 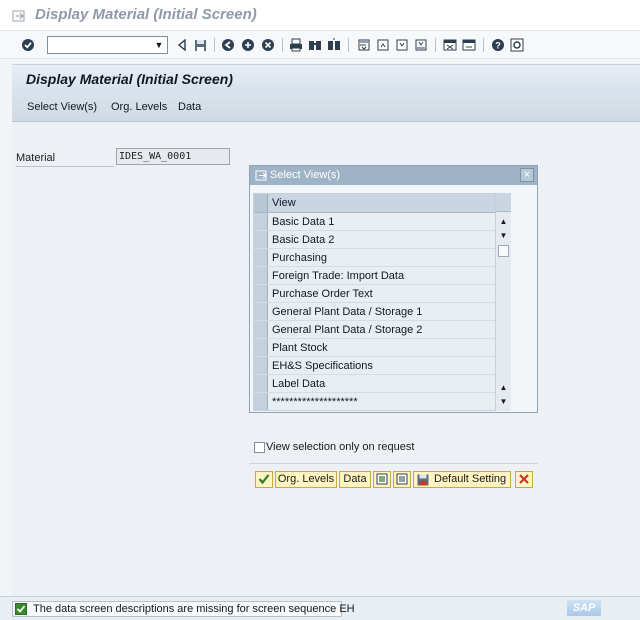 What do you see at coordinates (470, 479) in the screenshot?
I see `default-setting-label: Default Setting` at bounding box center [470, 479].